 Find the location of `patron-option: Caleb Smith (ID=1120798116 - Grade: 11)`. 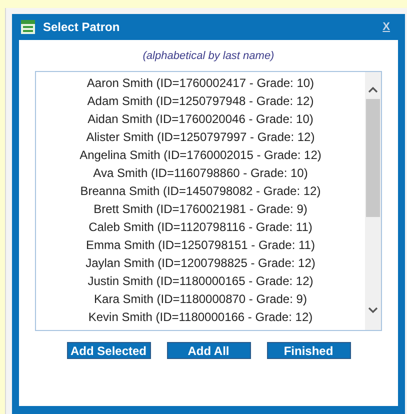

patron-option: Caleb Smith (ID=1120798116 - Grade: 11) is located at coordinates (200, 227).